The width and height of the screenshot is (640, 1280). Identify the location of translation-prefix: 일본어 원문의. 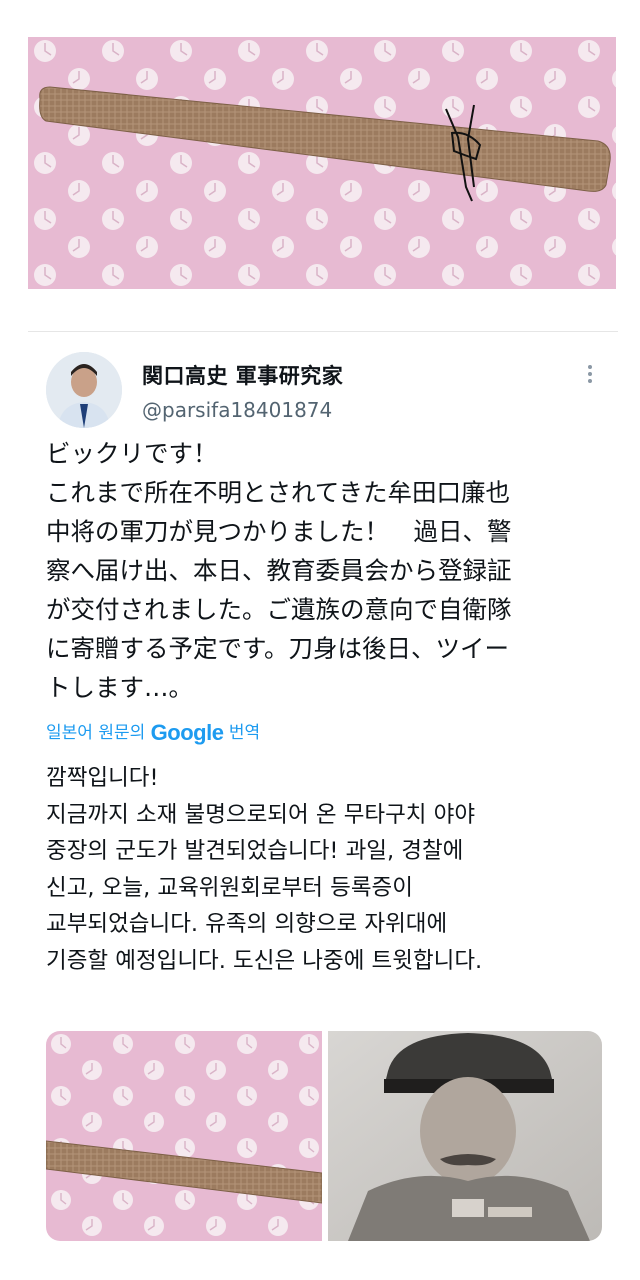
(96, 733).